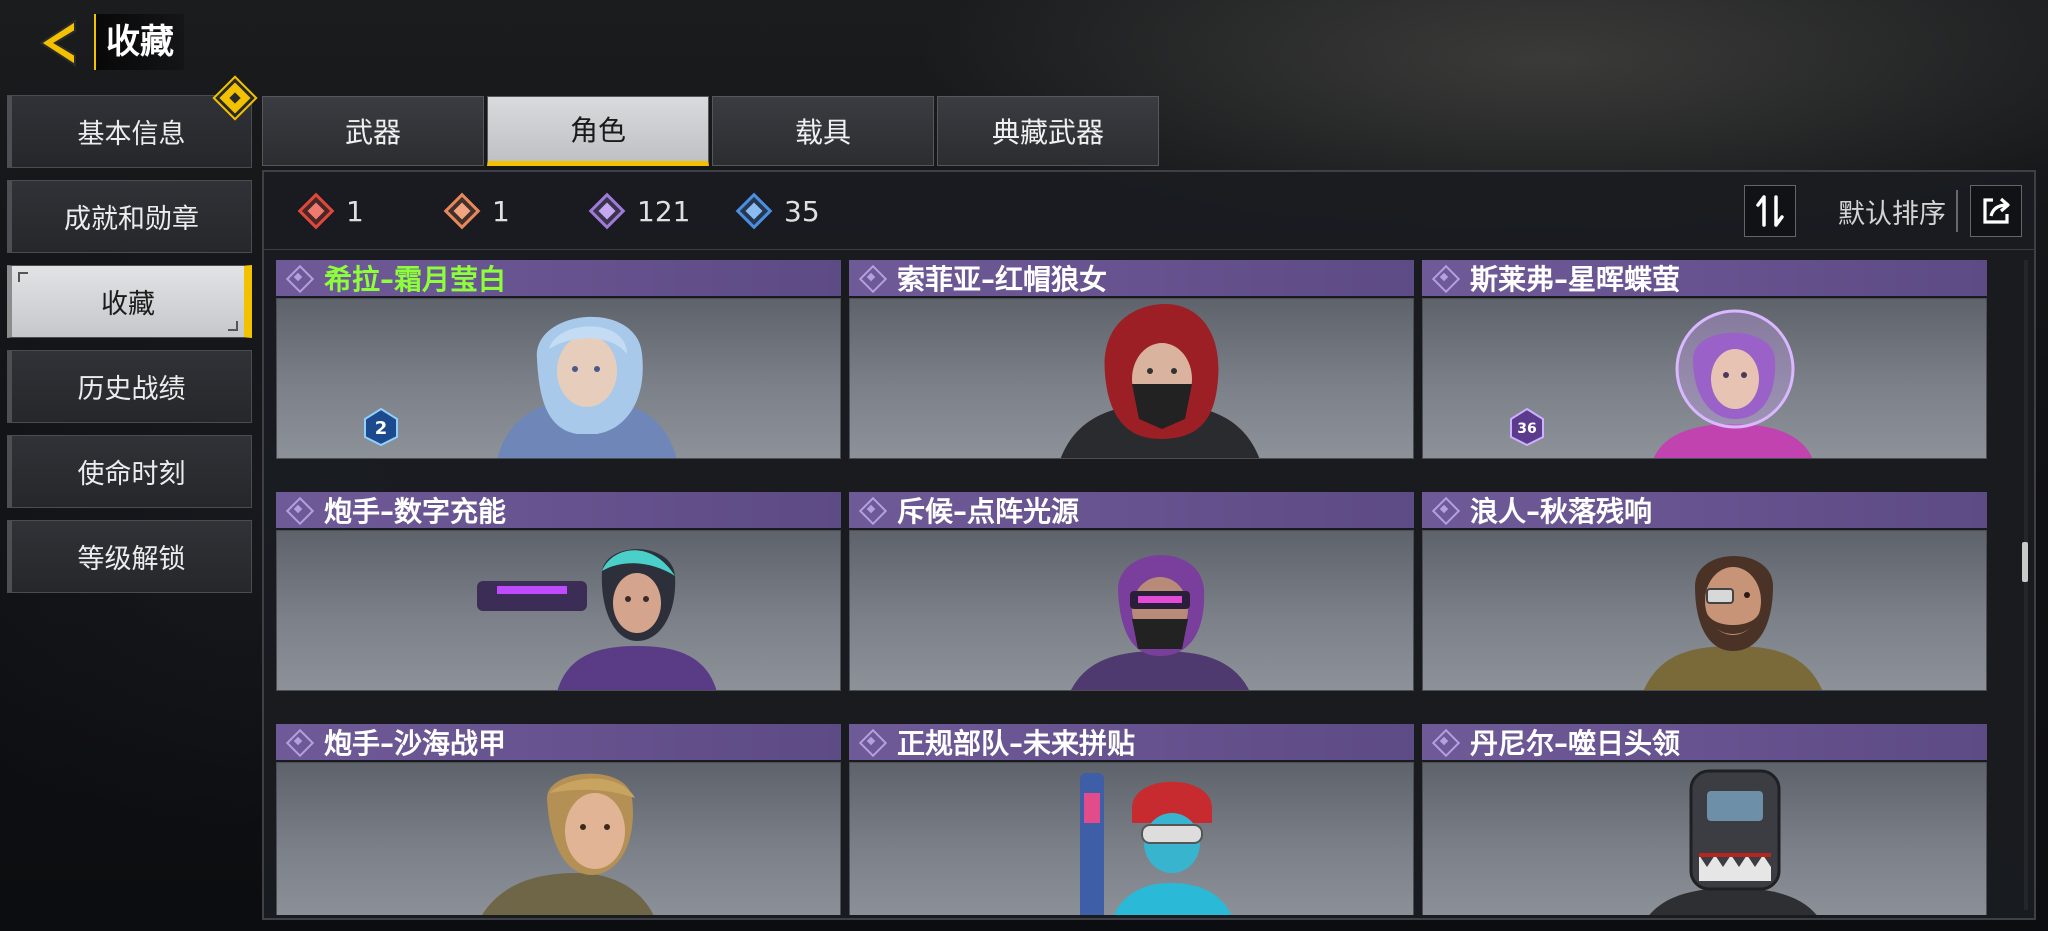  What do you see at coordinates (131, 134) in the screenshot?
I see `sidebar-item-label: 基本信息` at bounding box center [131, 134].